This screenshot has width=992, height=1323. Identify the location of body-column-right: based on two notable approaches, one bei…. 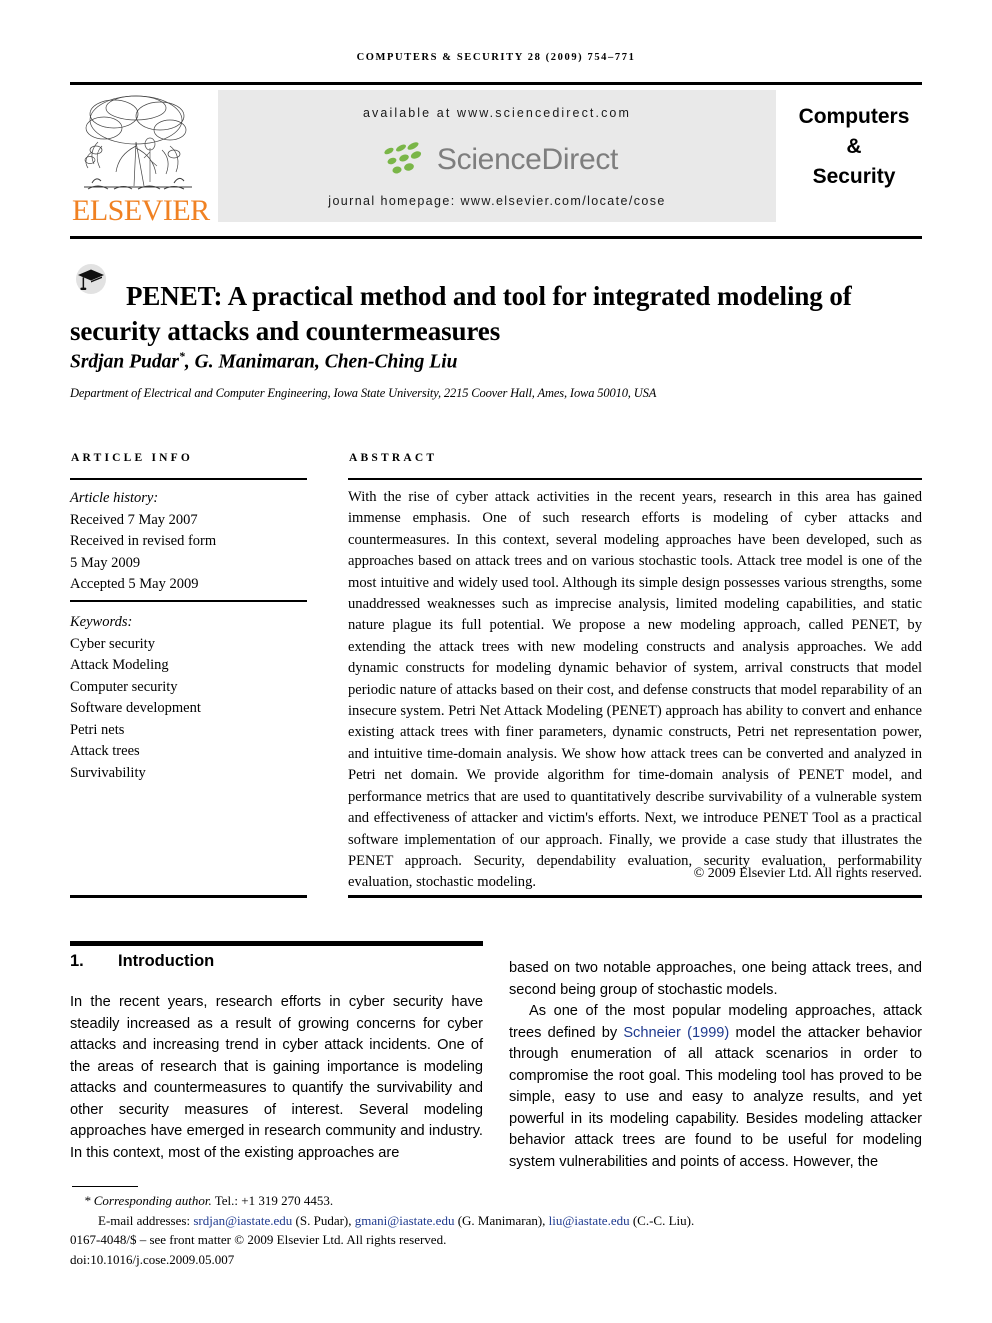
(715, 1065).